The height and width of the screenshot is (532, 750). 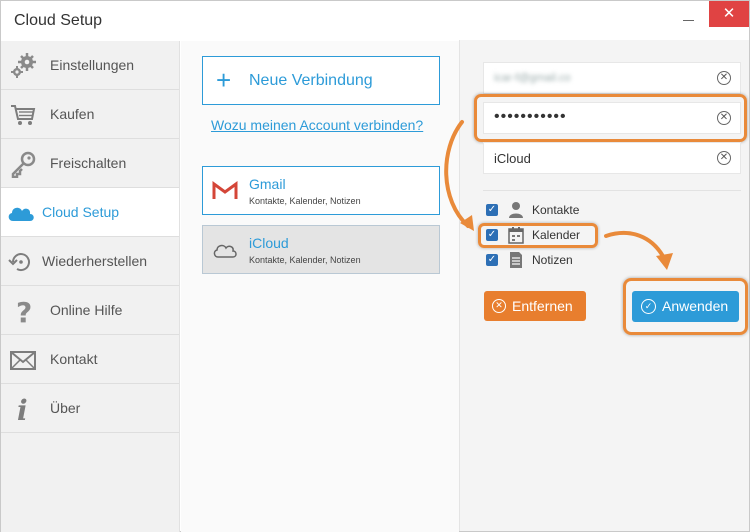 What do you see at coordinates (317, 125) in the screenshot?
I see `why-connect-link: Wozu meinen Account verbinden?` at bounding box center [317, 125].